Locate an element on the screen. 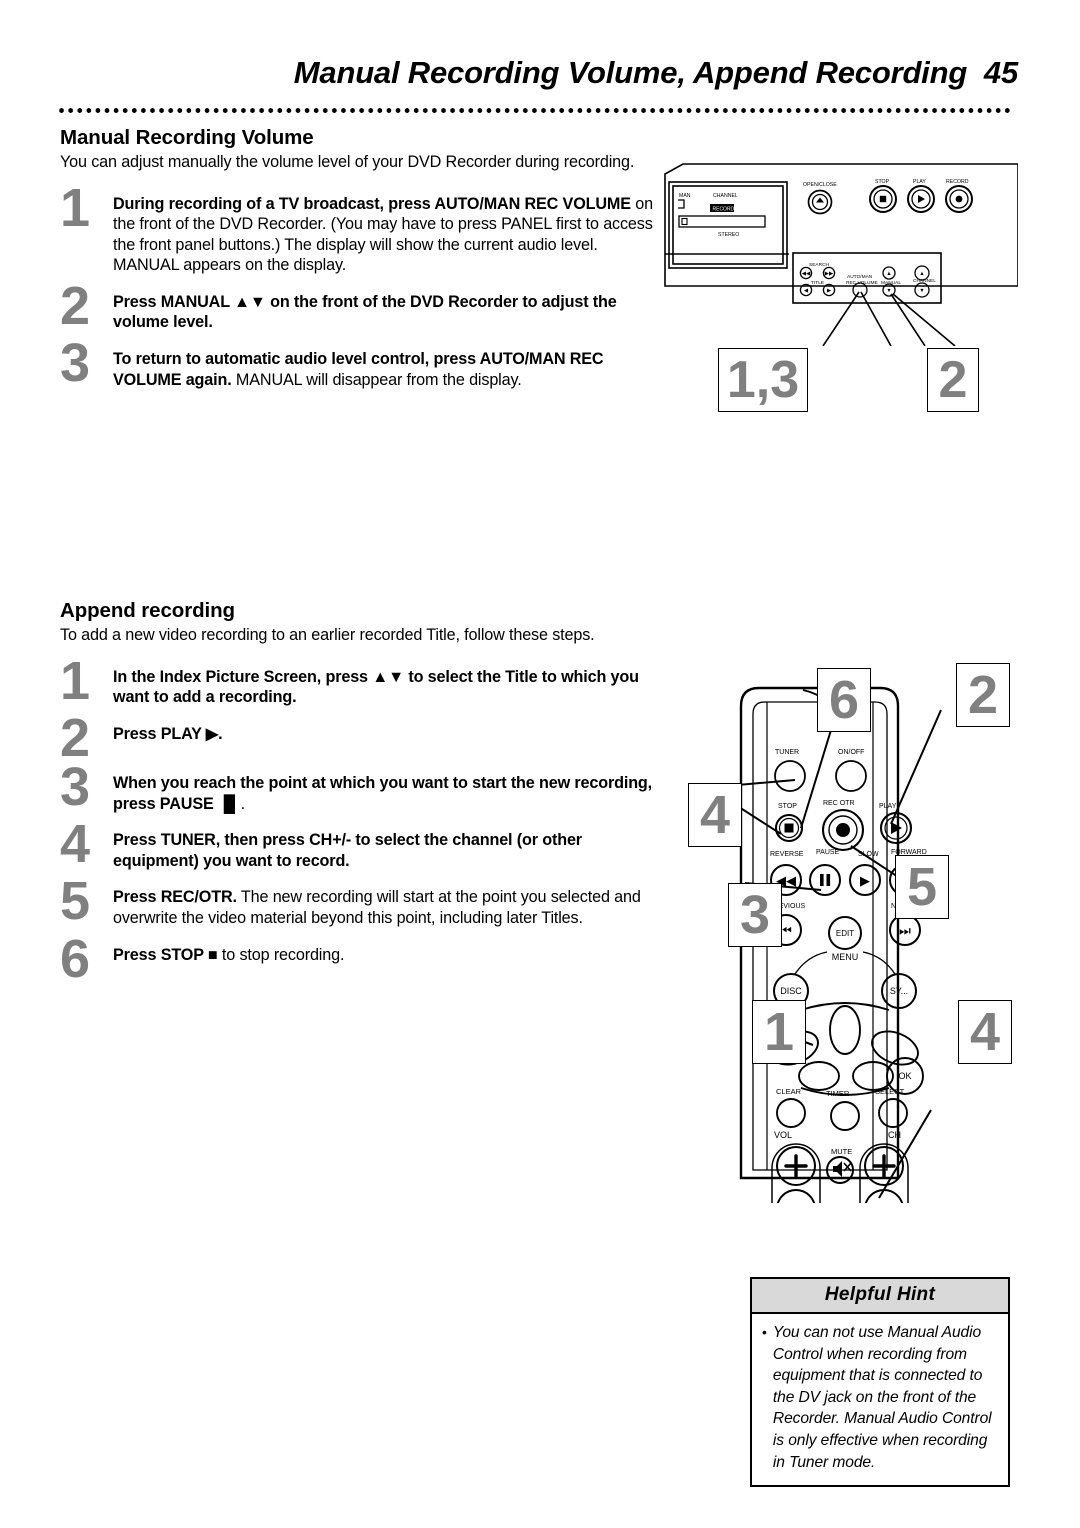 The width and height of the screenshot is (1080, 1528). step-item: 2 Press PLAY ▶. is located at coordinates (360, 738).